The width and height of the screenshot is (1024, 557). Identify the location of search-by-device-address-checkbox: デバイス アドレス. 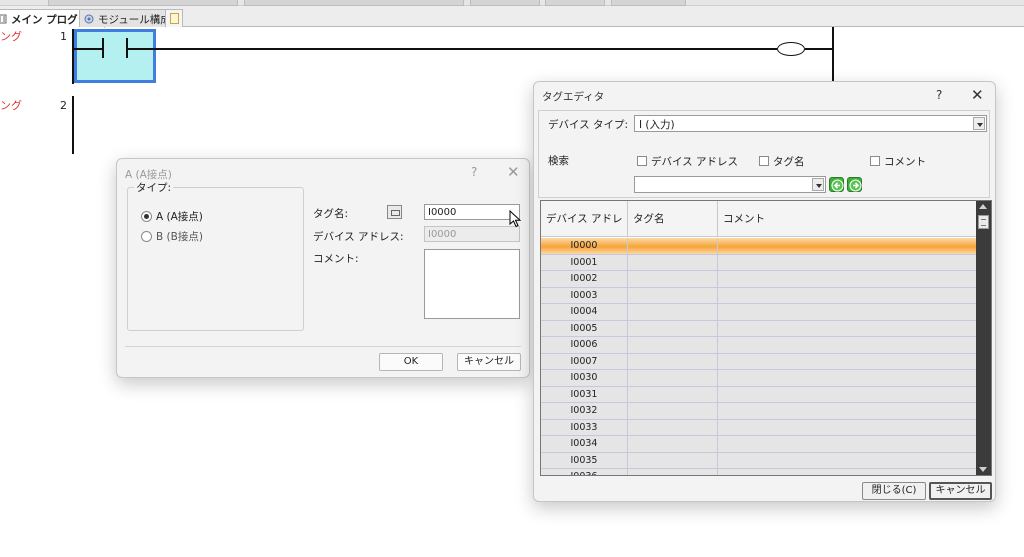
(687, 161).